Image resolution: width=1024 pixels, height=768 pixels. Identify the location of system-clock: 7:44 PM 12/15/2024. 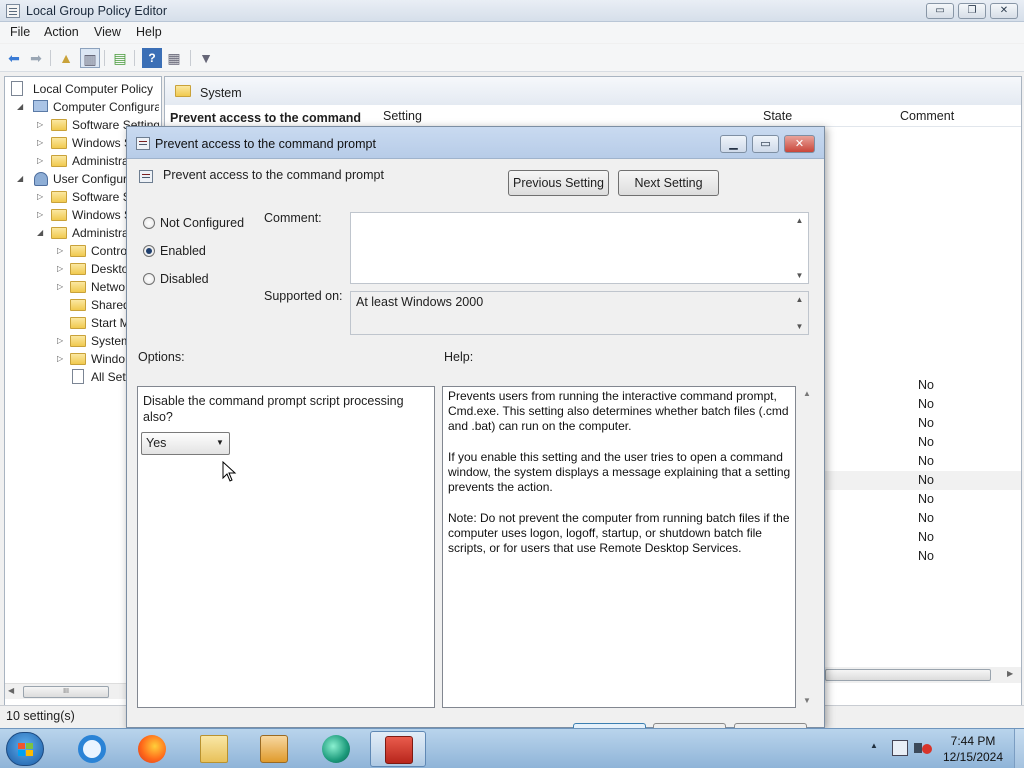
(973, 749).